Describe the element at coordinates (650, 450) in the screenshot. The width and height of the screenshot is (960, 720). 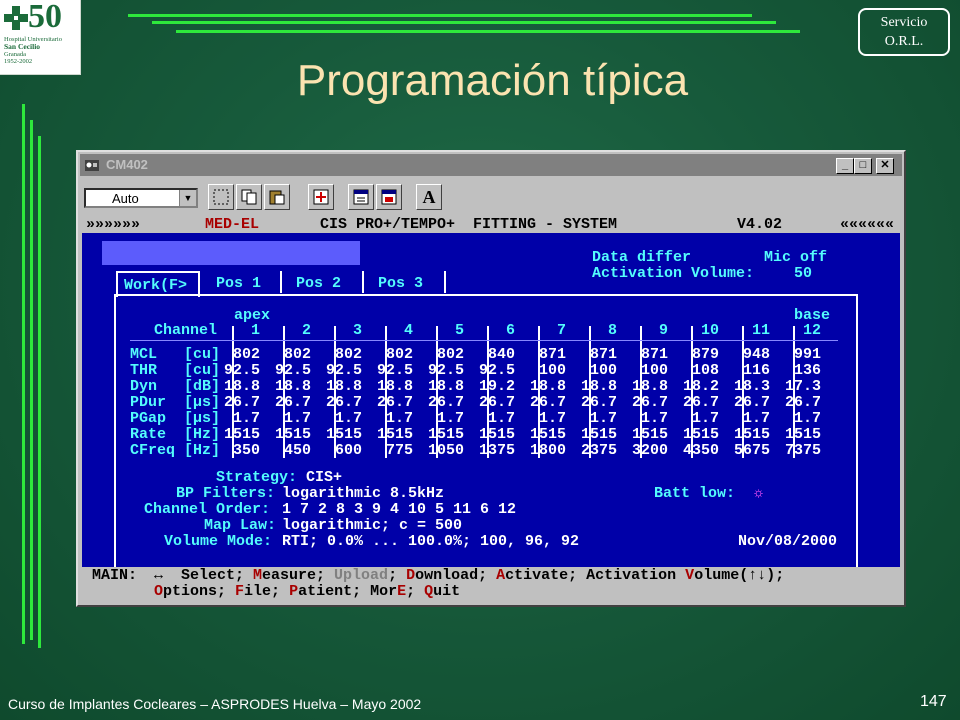
I see `table-cell: 3200` at that location.